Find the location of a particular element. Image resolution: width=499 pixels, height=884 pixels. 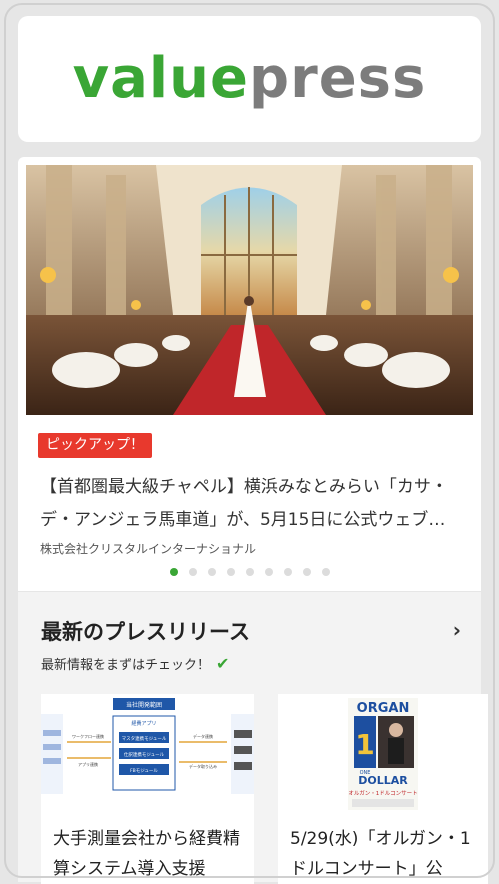

logo-press-text: press is located at coordinates (337, 78).